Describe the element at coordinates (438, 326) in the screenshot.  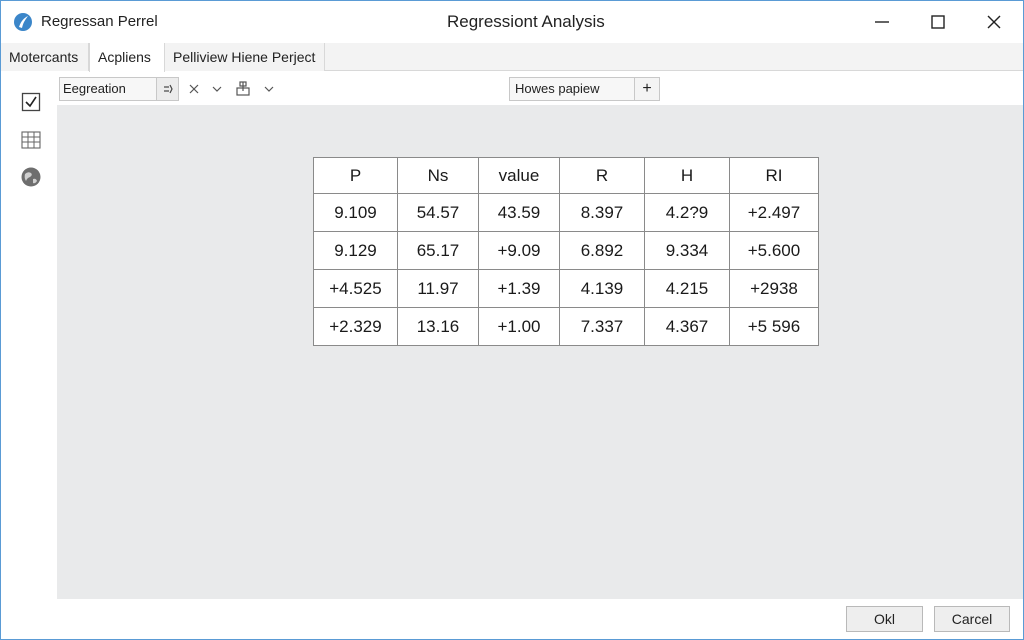
I see `table-cell: 13.16` at that location.